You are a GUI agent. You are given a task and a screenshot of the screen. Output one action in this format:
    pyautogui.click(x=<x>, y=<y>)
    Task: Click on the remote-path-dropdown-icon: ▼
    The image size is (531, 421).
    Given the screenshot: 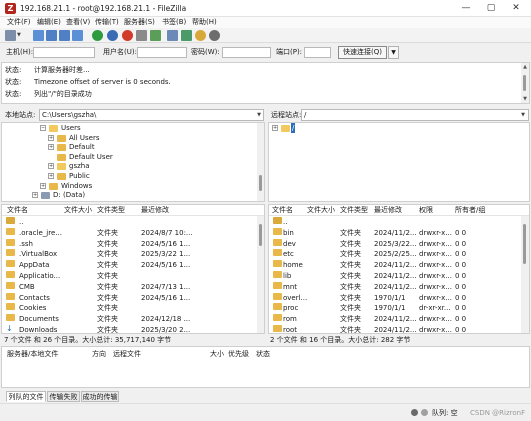 What is the action you would take?
    pyautogui.click(x=523, y=115)
    